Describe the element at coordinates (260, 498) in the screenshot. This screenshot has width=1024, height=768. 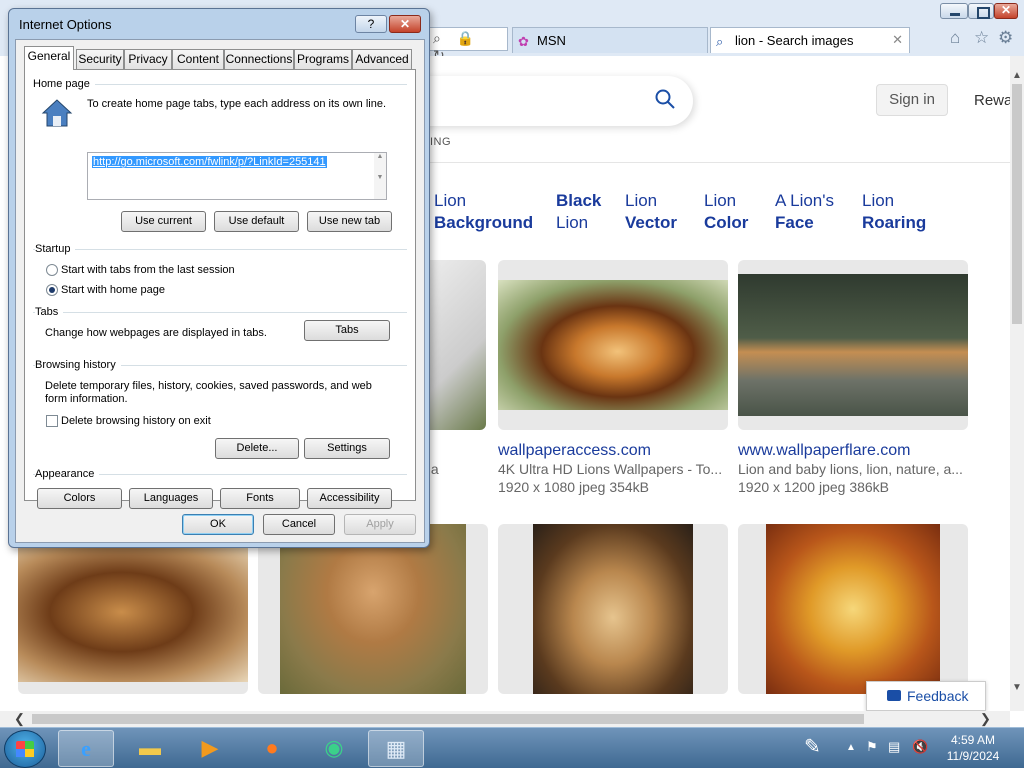
I see `fonts-button: Fonts` at that location.